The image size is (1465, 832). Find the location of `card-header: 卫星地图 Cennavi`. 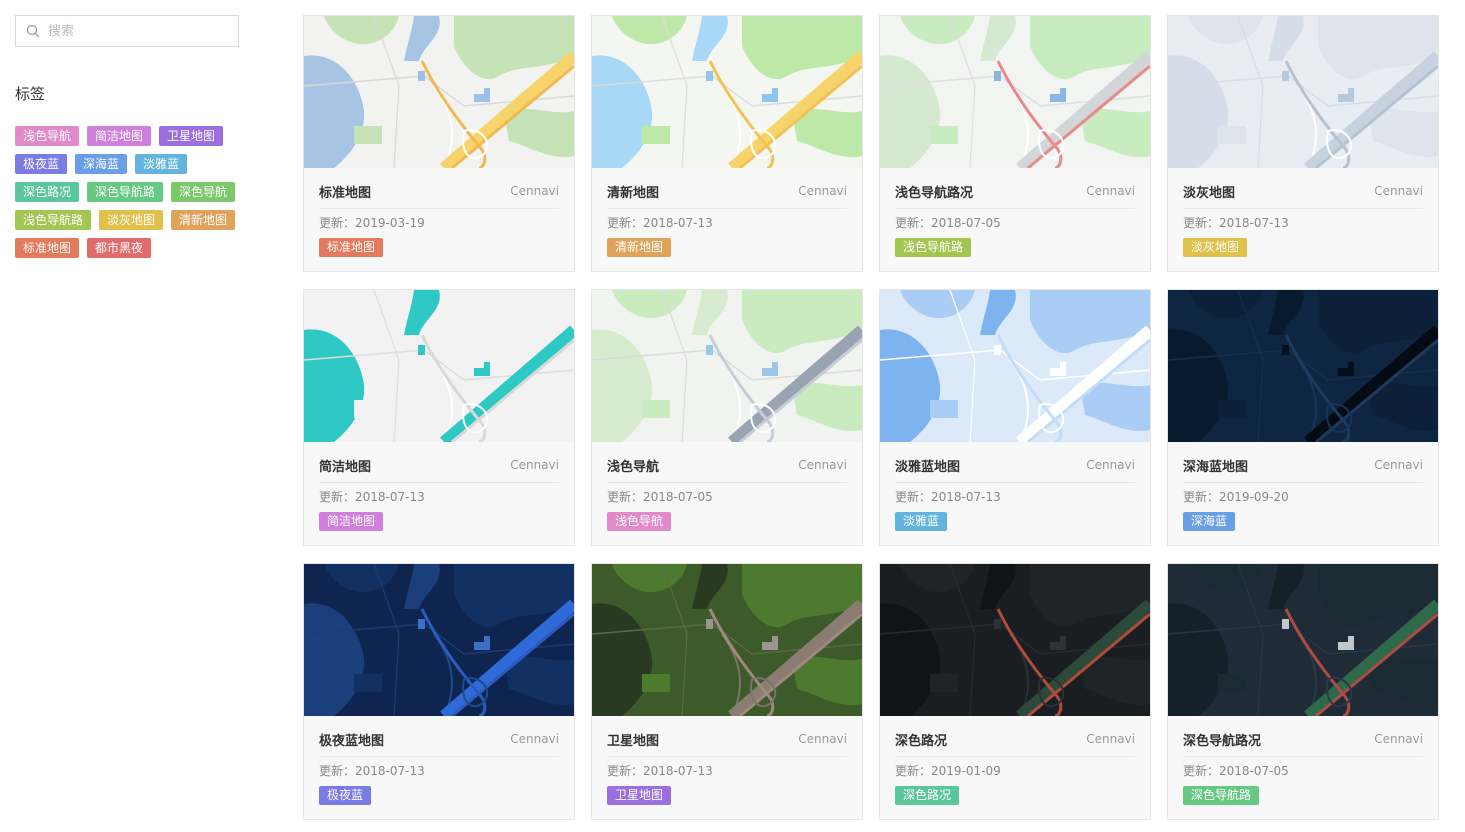

card-header: 卫星地图 Cennavi is located at coordinates (727, 741).